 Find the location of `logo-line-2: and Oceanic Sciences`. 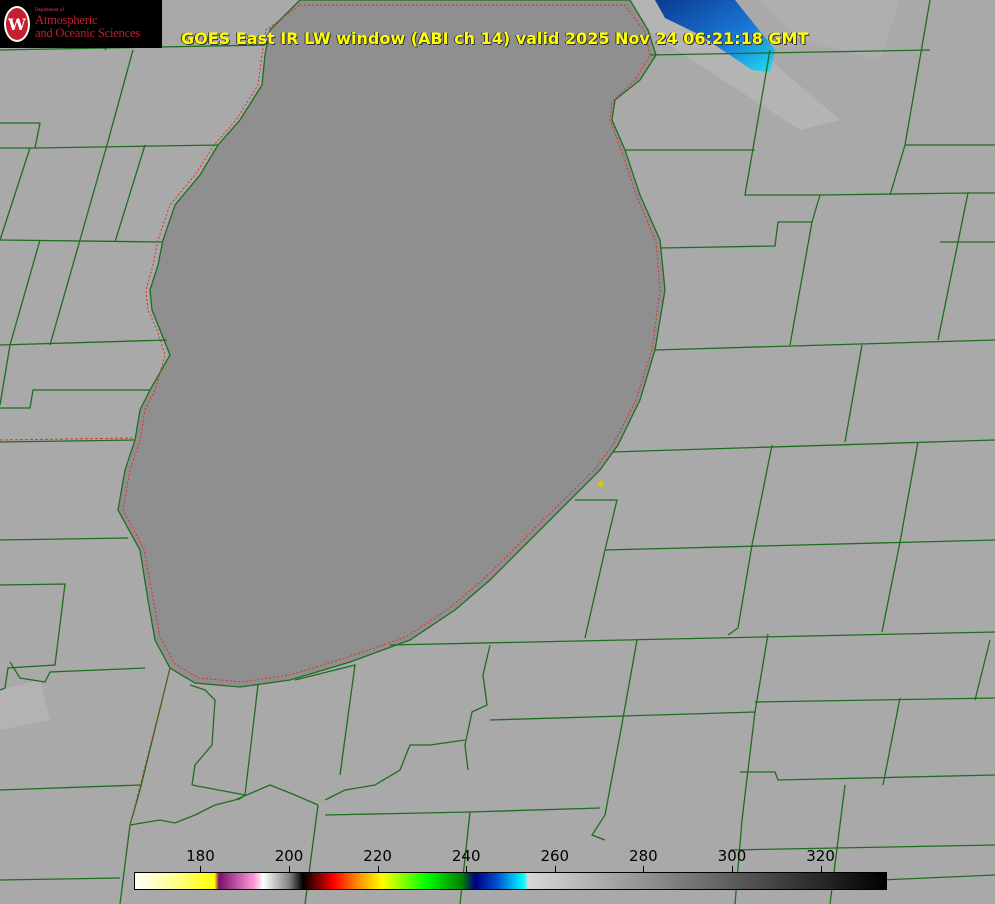

logo-line-2: and Oceanic Sciences is located at coordinates (87, 32).